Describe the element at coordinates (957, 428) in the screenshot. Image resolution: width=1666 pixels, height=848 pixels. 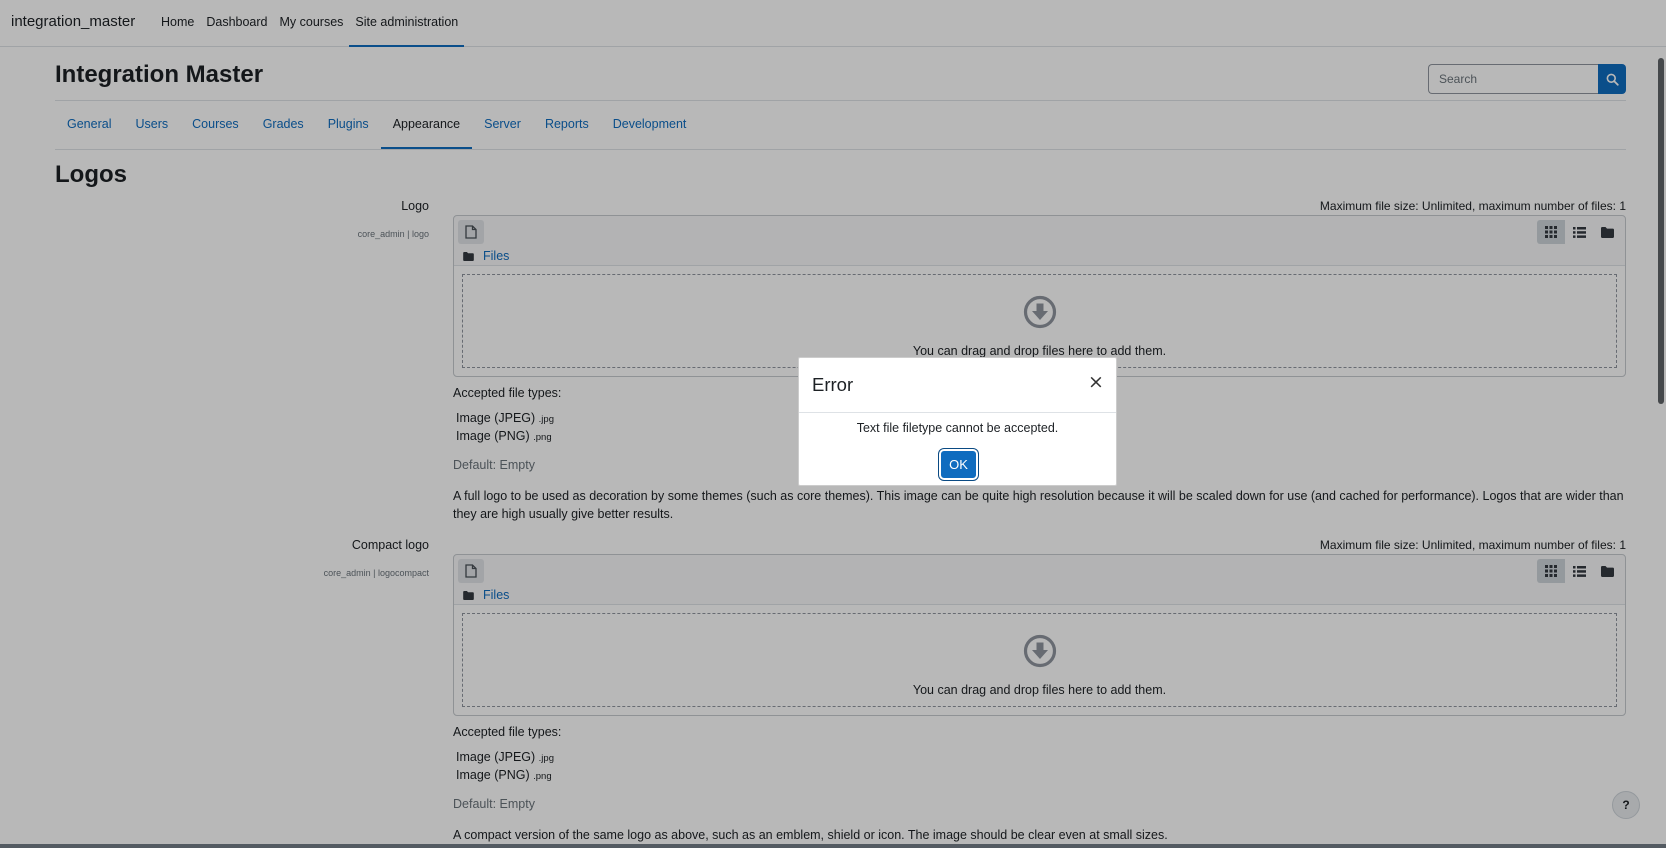
I see `dialog-message: Text file filetype cannot be accepted.` at that location.